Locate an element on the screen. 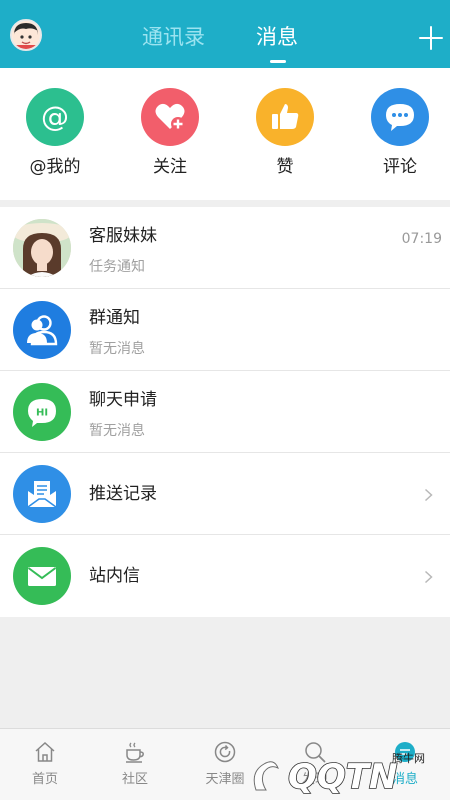 The height and width of the screenshot is (800, 450). list-item-title: 客服妹妹 is located at coordinates (123, 236).